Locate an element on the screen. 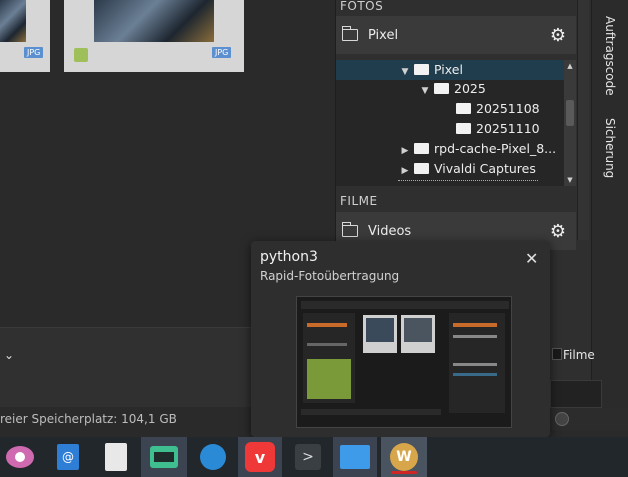 The width and height of the screenshot is (628, 477). rapid-photo-downloader-icon: W is located at coordinates (404, 457).